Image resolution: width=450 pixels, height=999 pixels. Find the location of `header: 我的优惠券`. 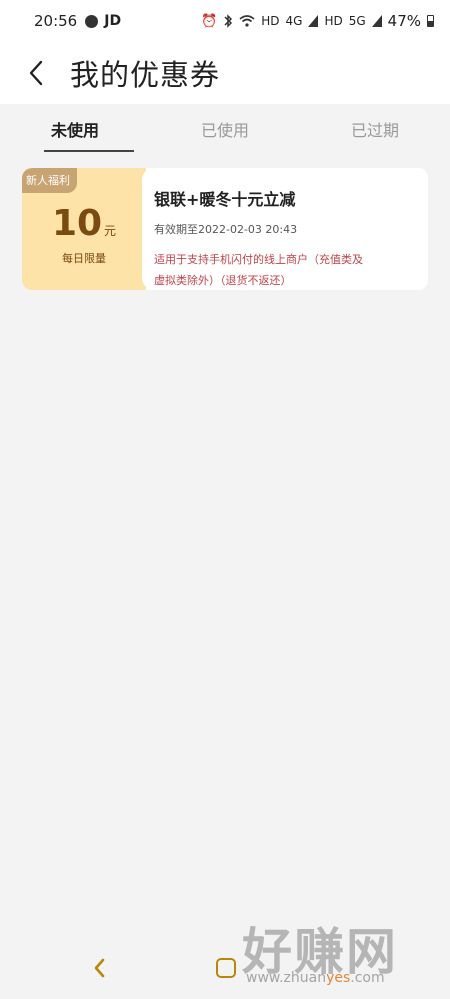

header: 我的优惠券 is located at coordinates (225, 73).